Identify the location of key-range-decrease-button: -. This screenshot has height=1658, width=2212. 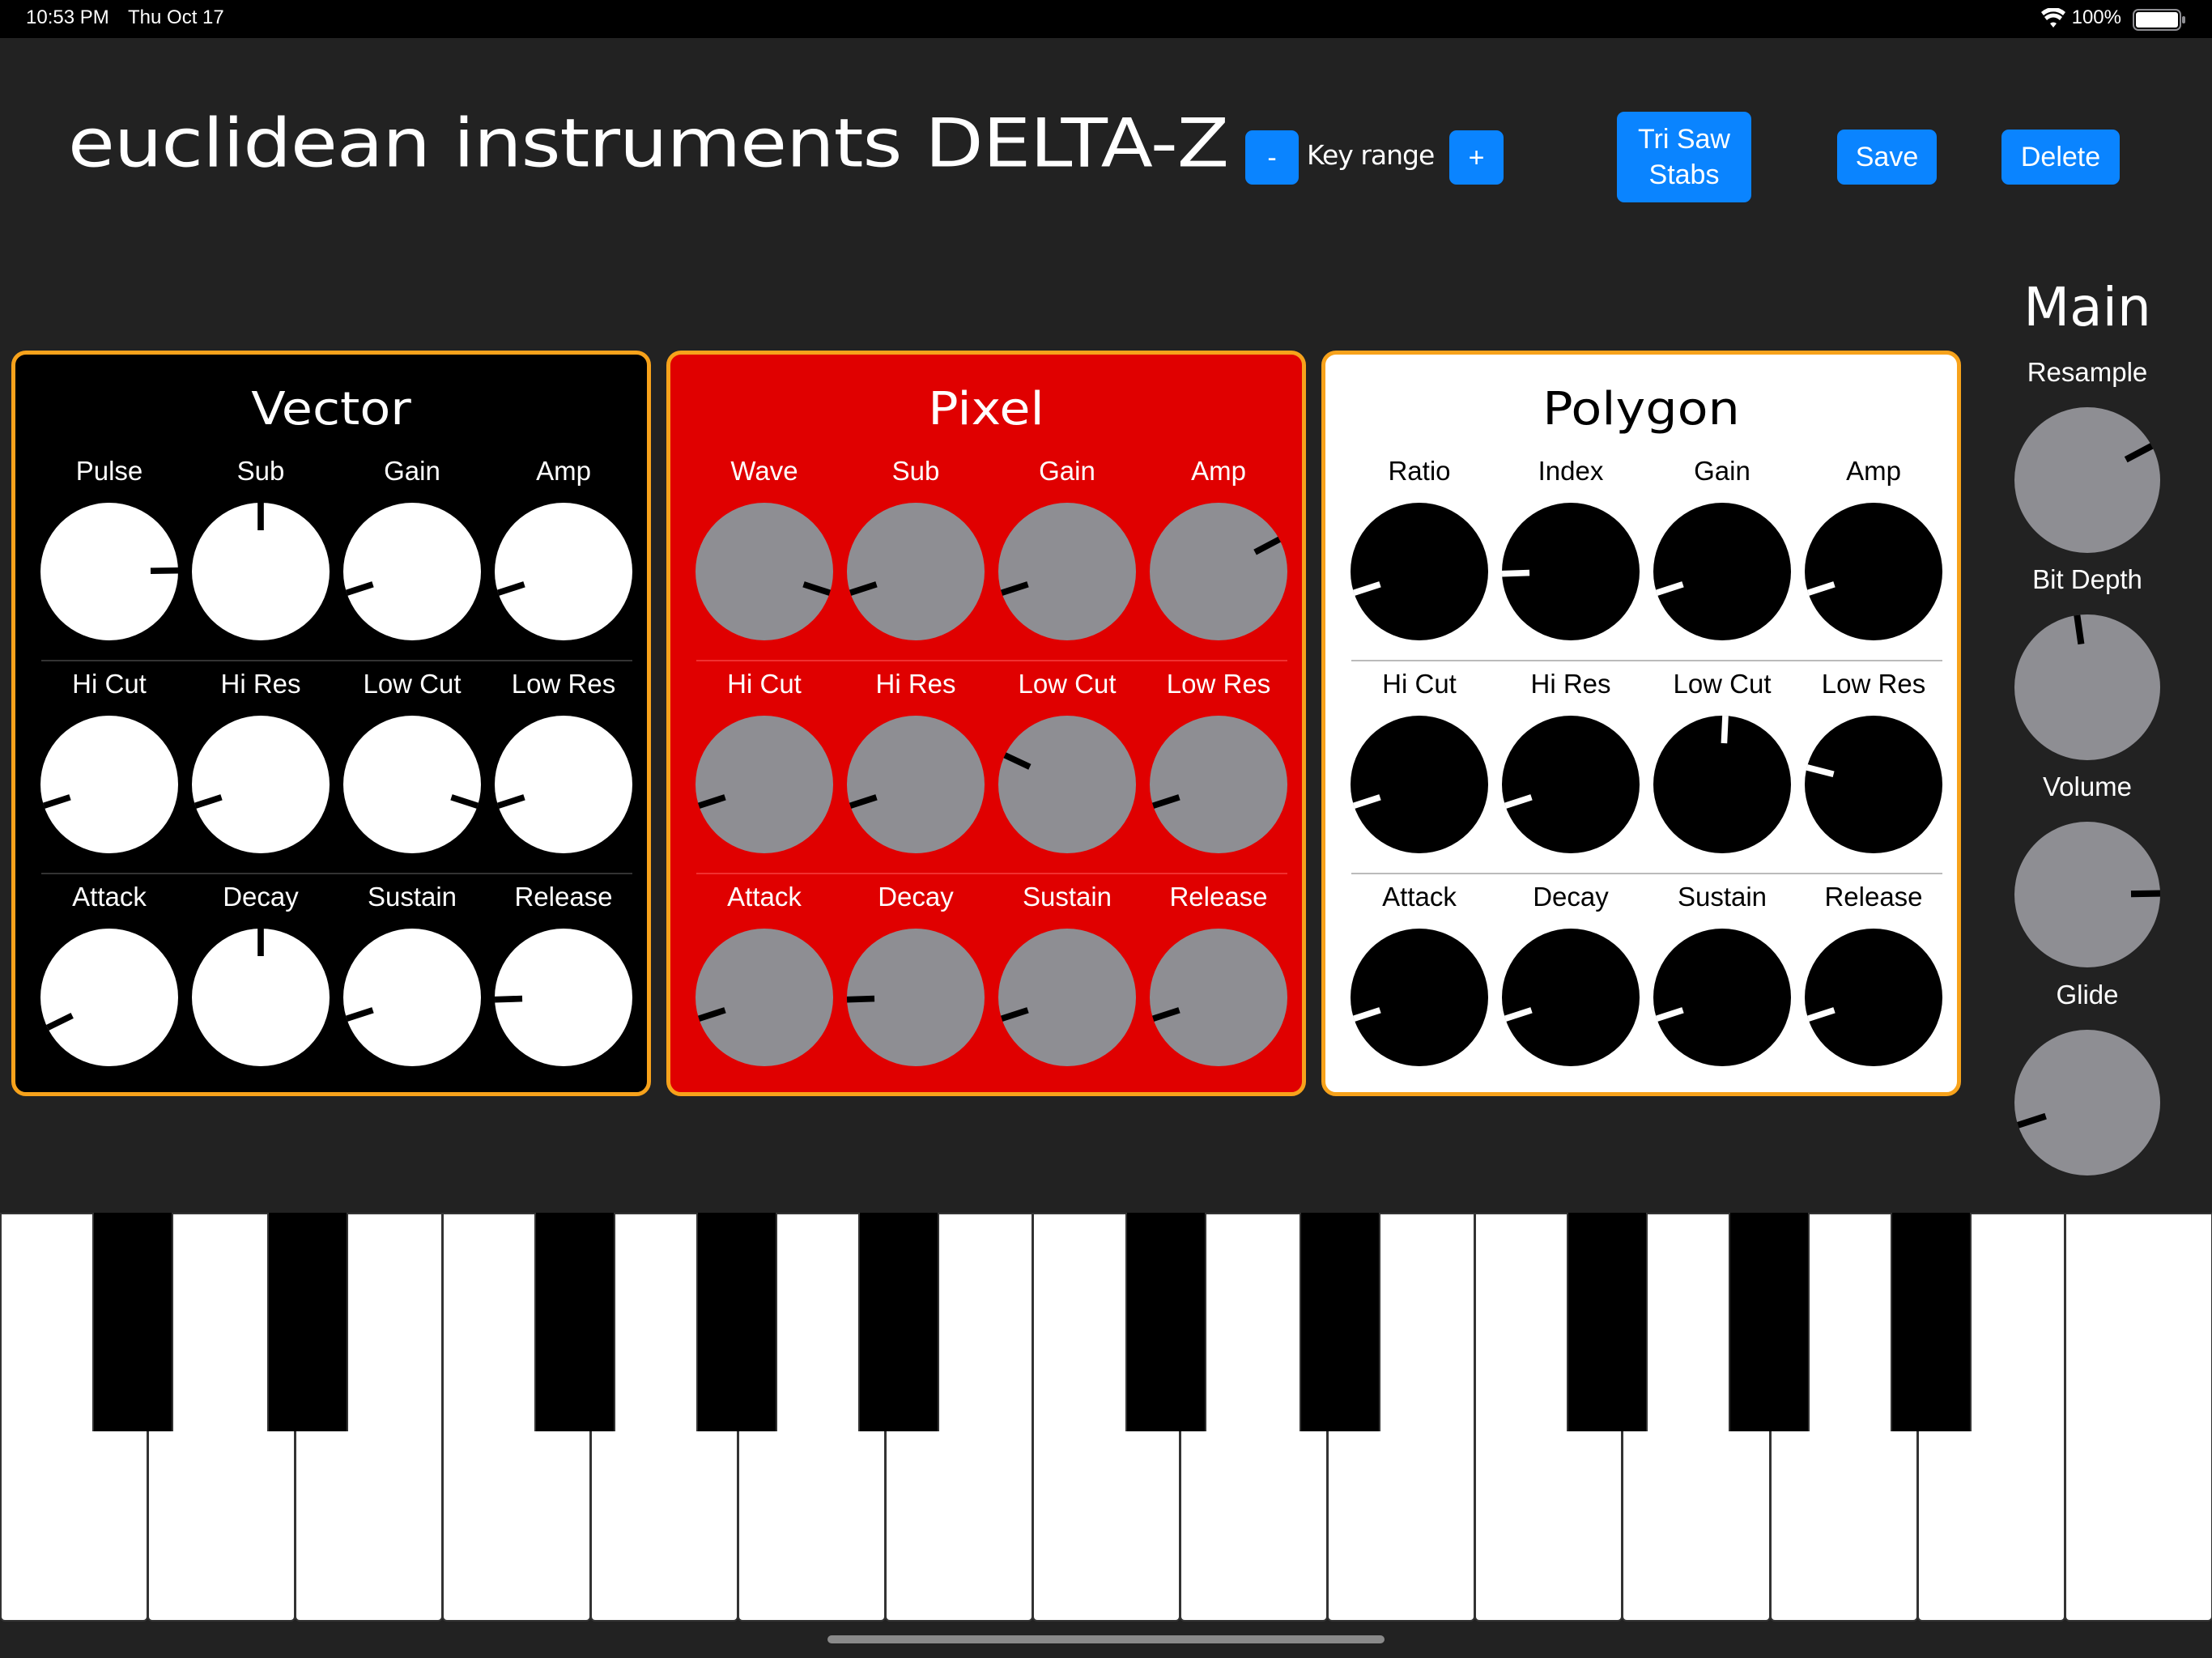
(1272, 157).